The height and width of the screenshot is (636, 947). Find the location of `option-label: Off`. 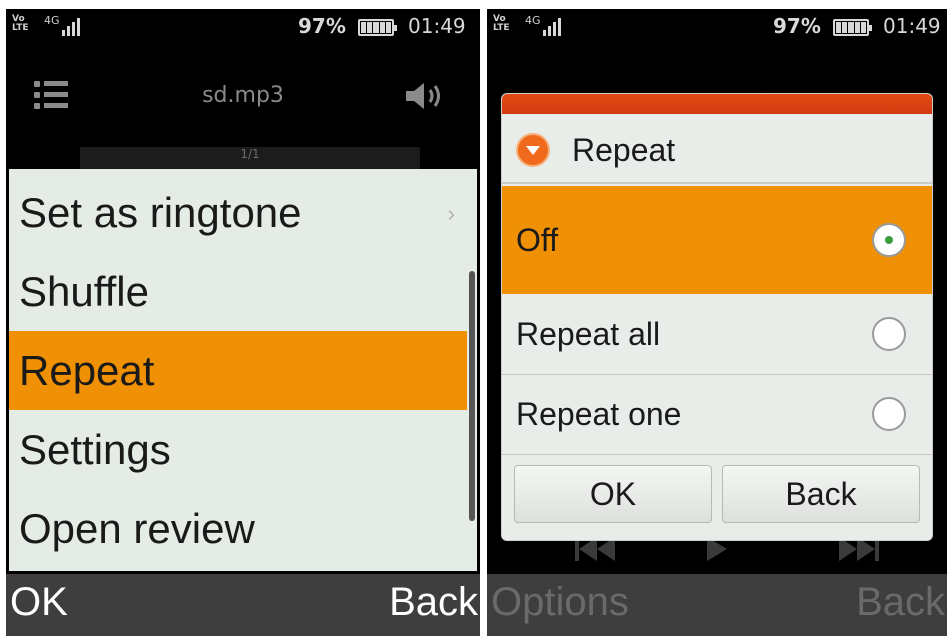

option-label: Off is located at coordinates (537, 239).